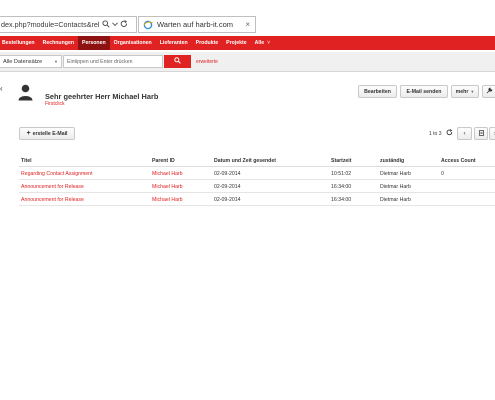  I want to click on column-header-date-sent: Datum und Zeit gesendet, so click(245, 161).